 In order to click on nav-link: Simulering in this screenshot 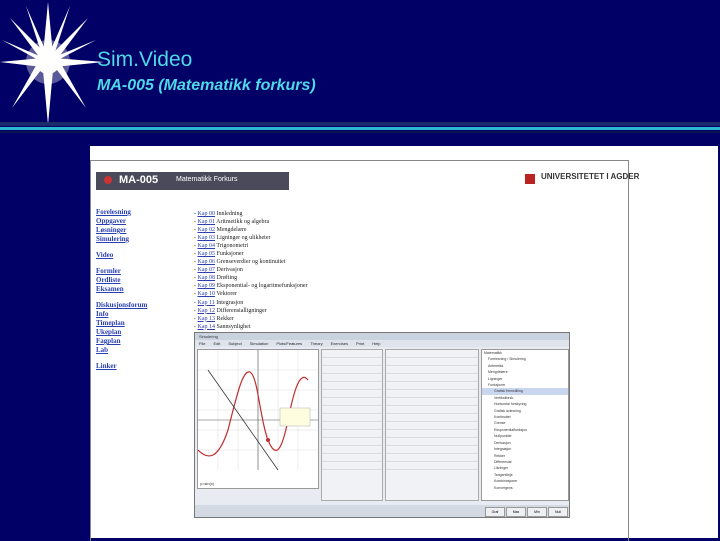, I will do `click(136, 239)`.